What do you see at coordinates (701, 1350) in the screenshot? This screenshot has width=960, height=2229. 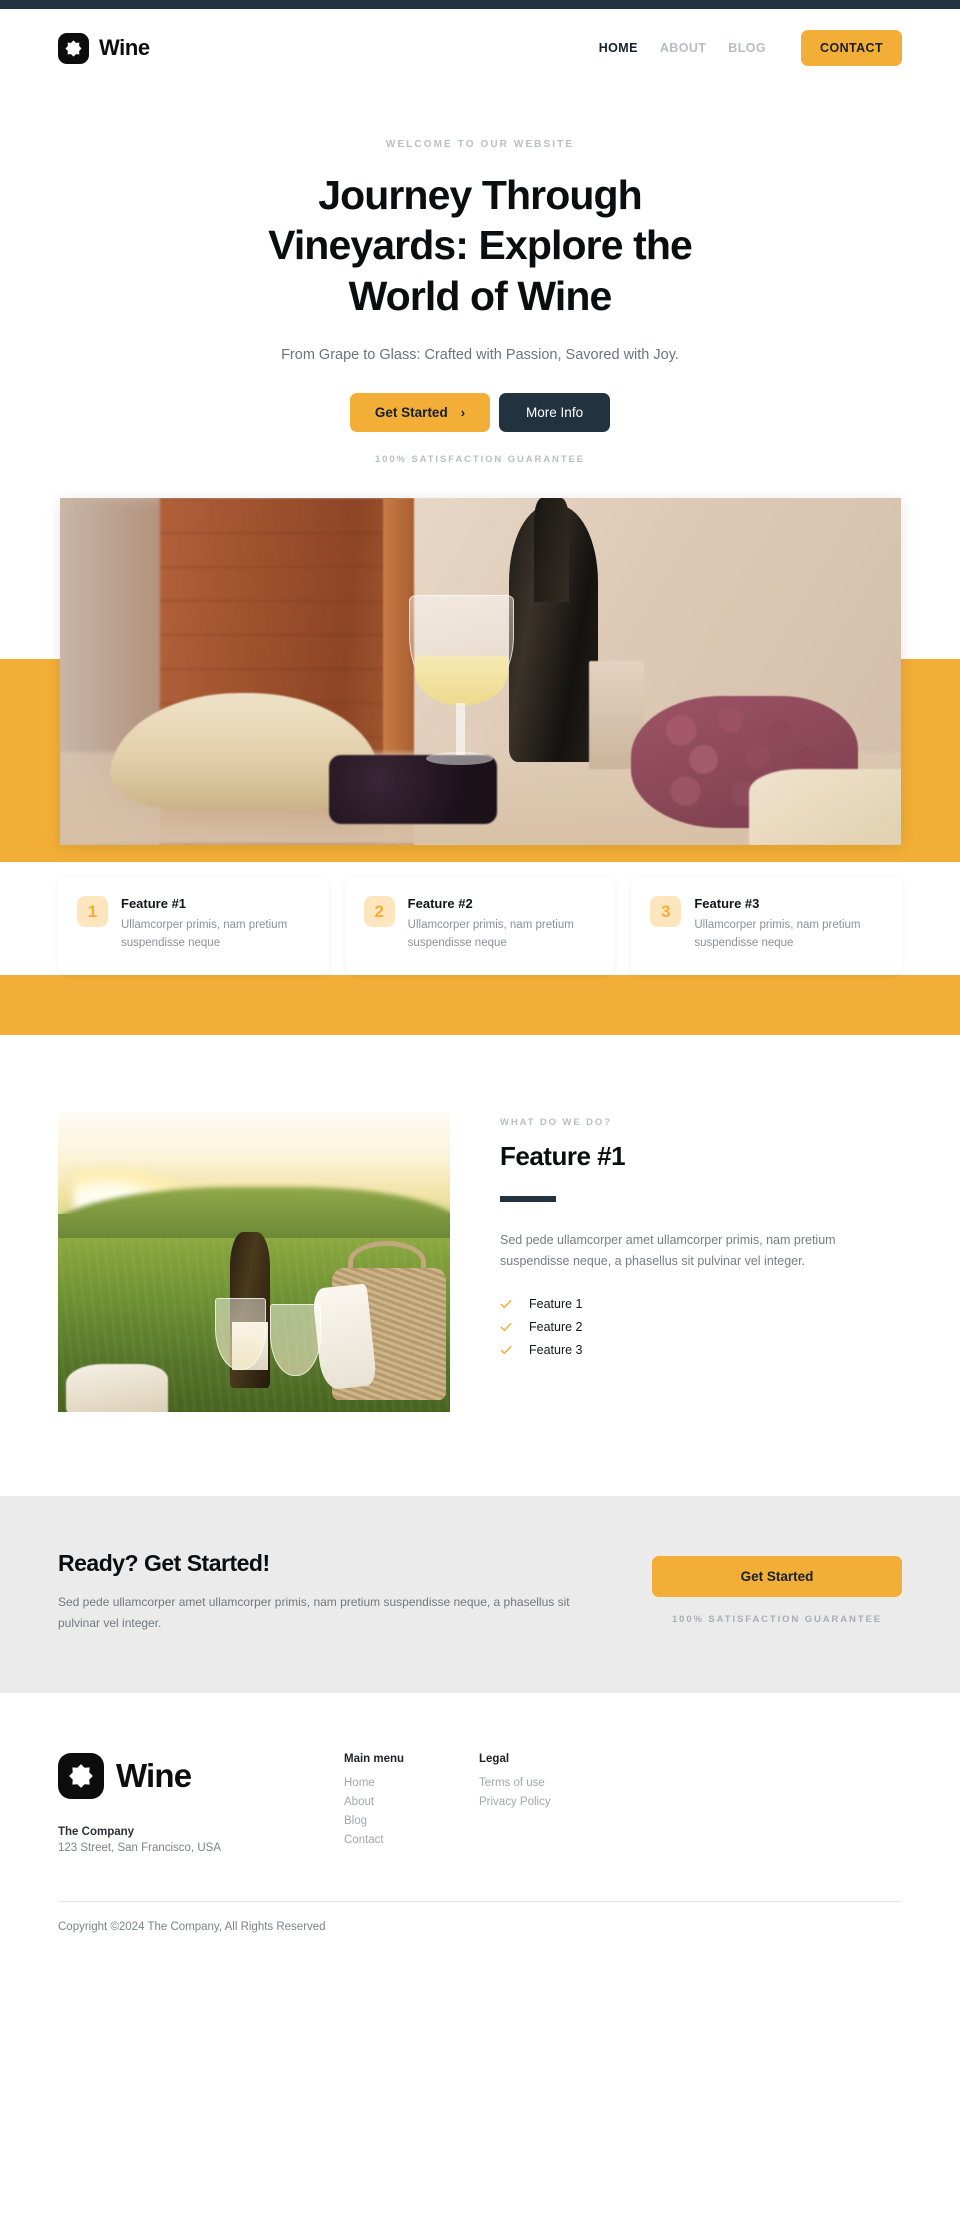 I see `list-item: Feature 3` at bounding box center [701, 1350].